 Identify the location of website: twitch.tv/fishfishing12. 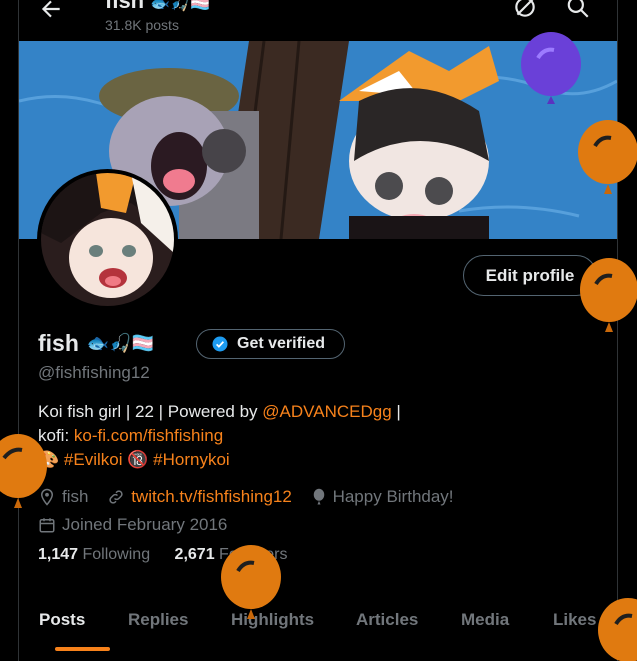
(199, 497).